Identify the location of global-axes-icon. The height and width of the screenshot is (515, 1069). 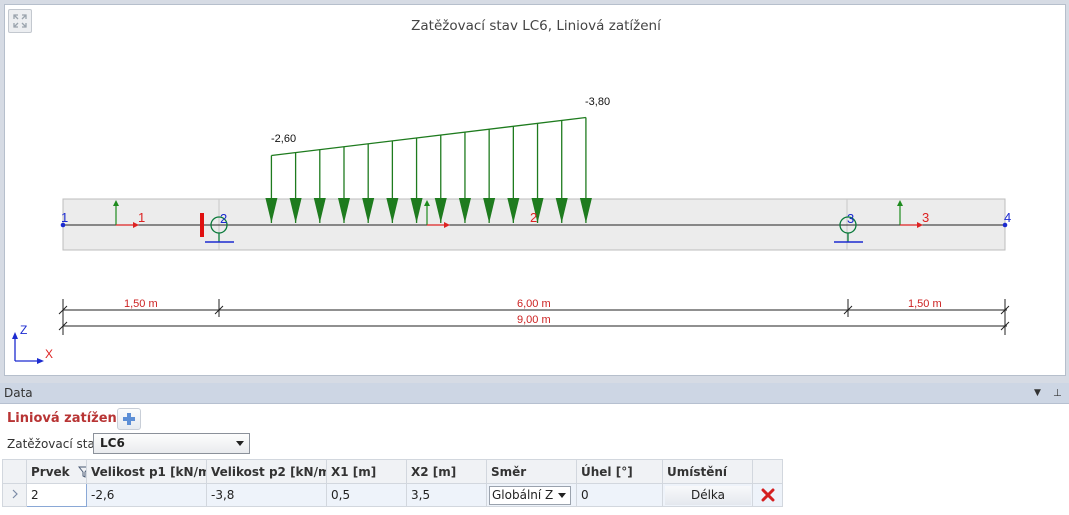
(28, 348).